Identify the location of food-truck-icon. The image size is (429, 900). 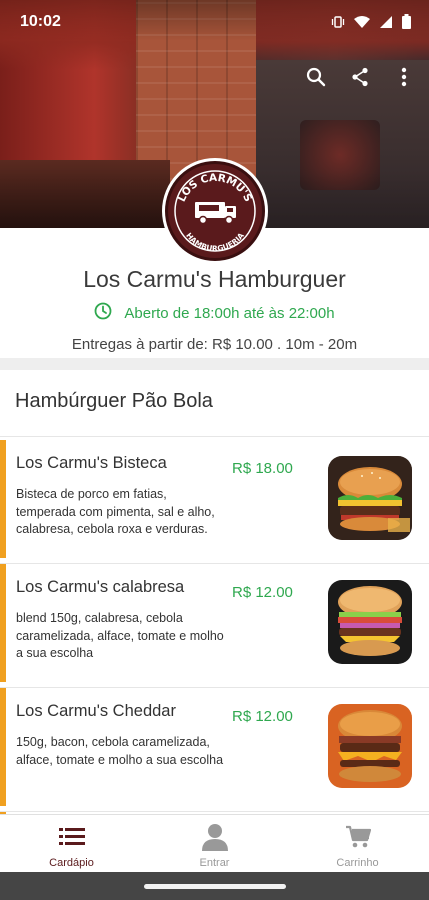
(215, 213).